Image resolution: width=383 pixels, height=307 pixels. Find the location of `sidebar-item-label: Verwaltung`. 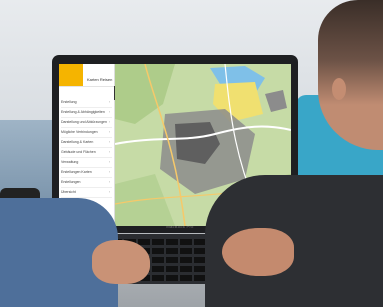

sidebar-item-label: Verwaltung is located at coordinates (70, 162).